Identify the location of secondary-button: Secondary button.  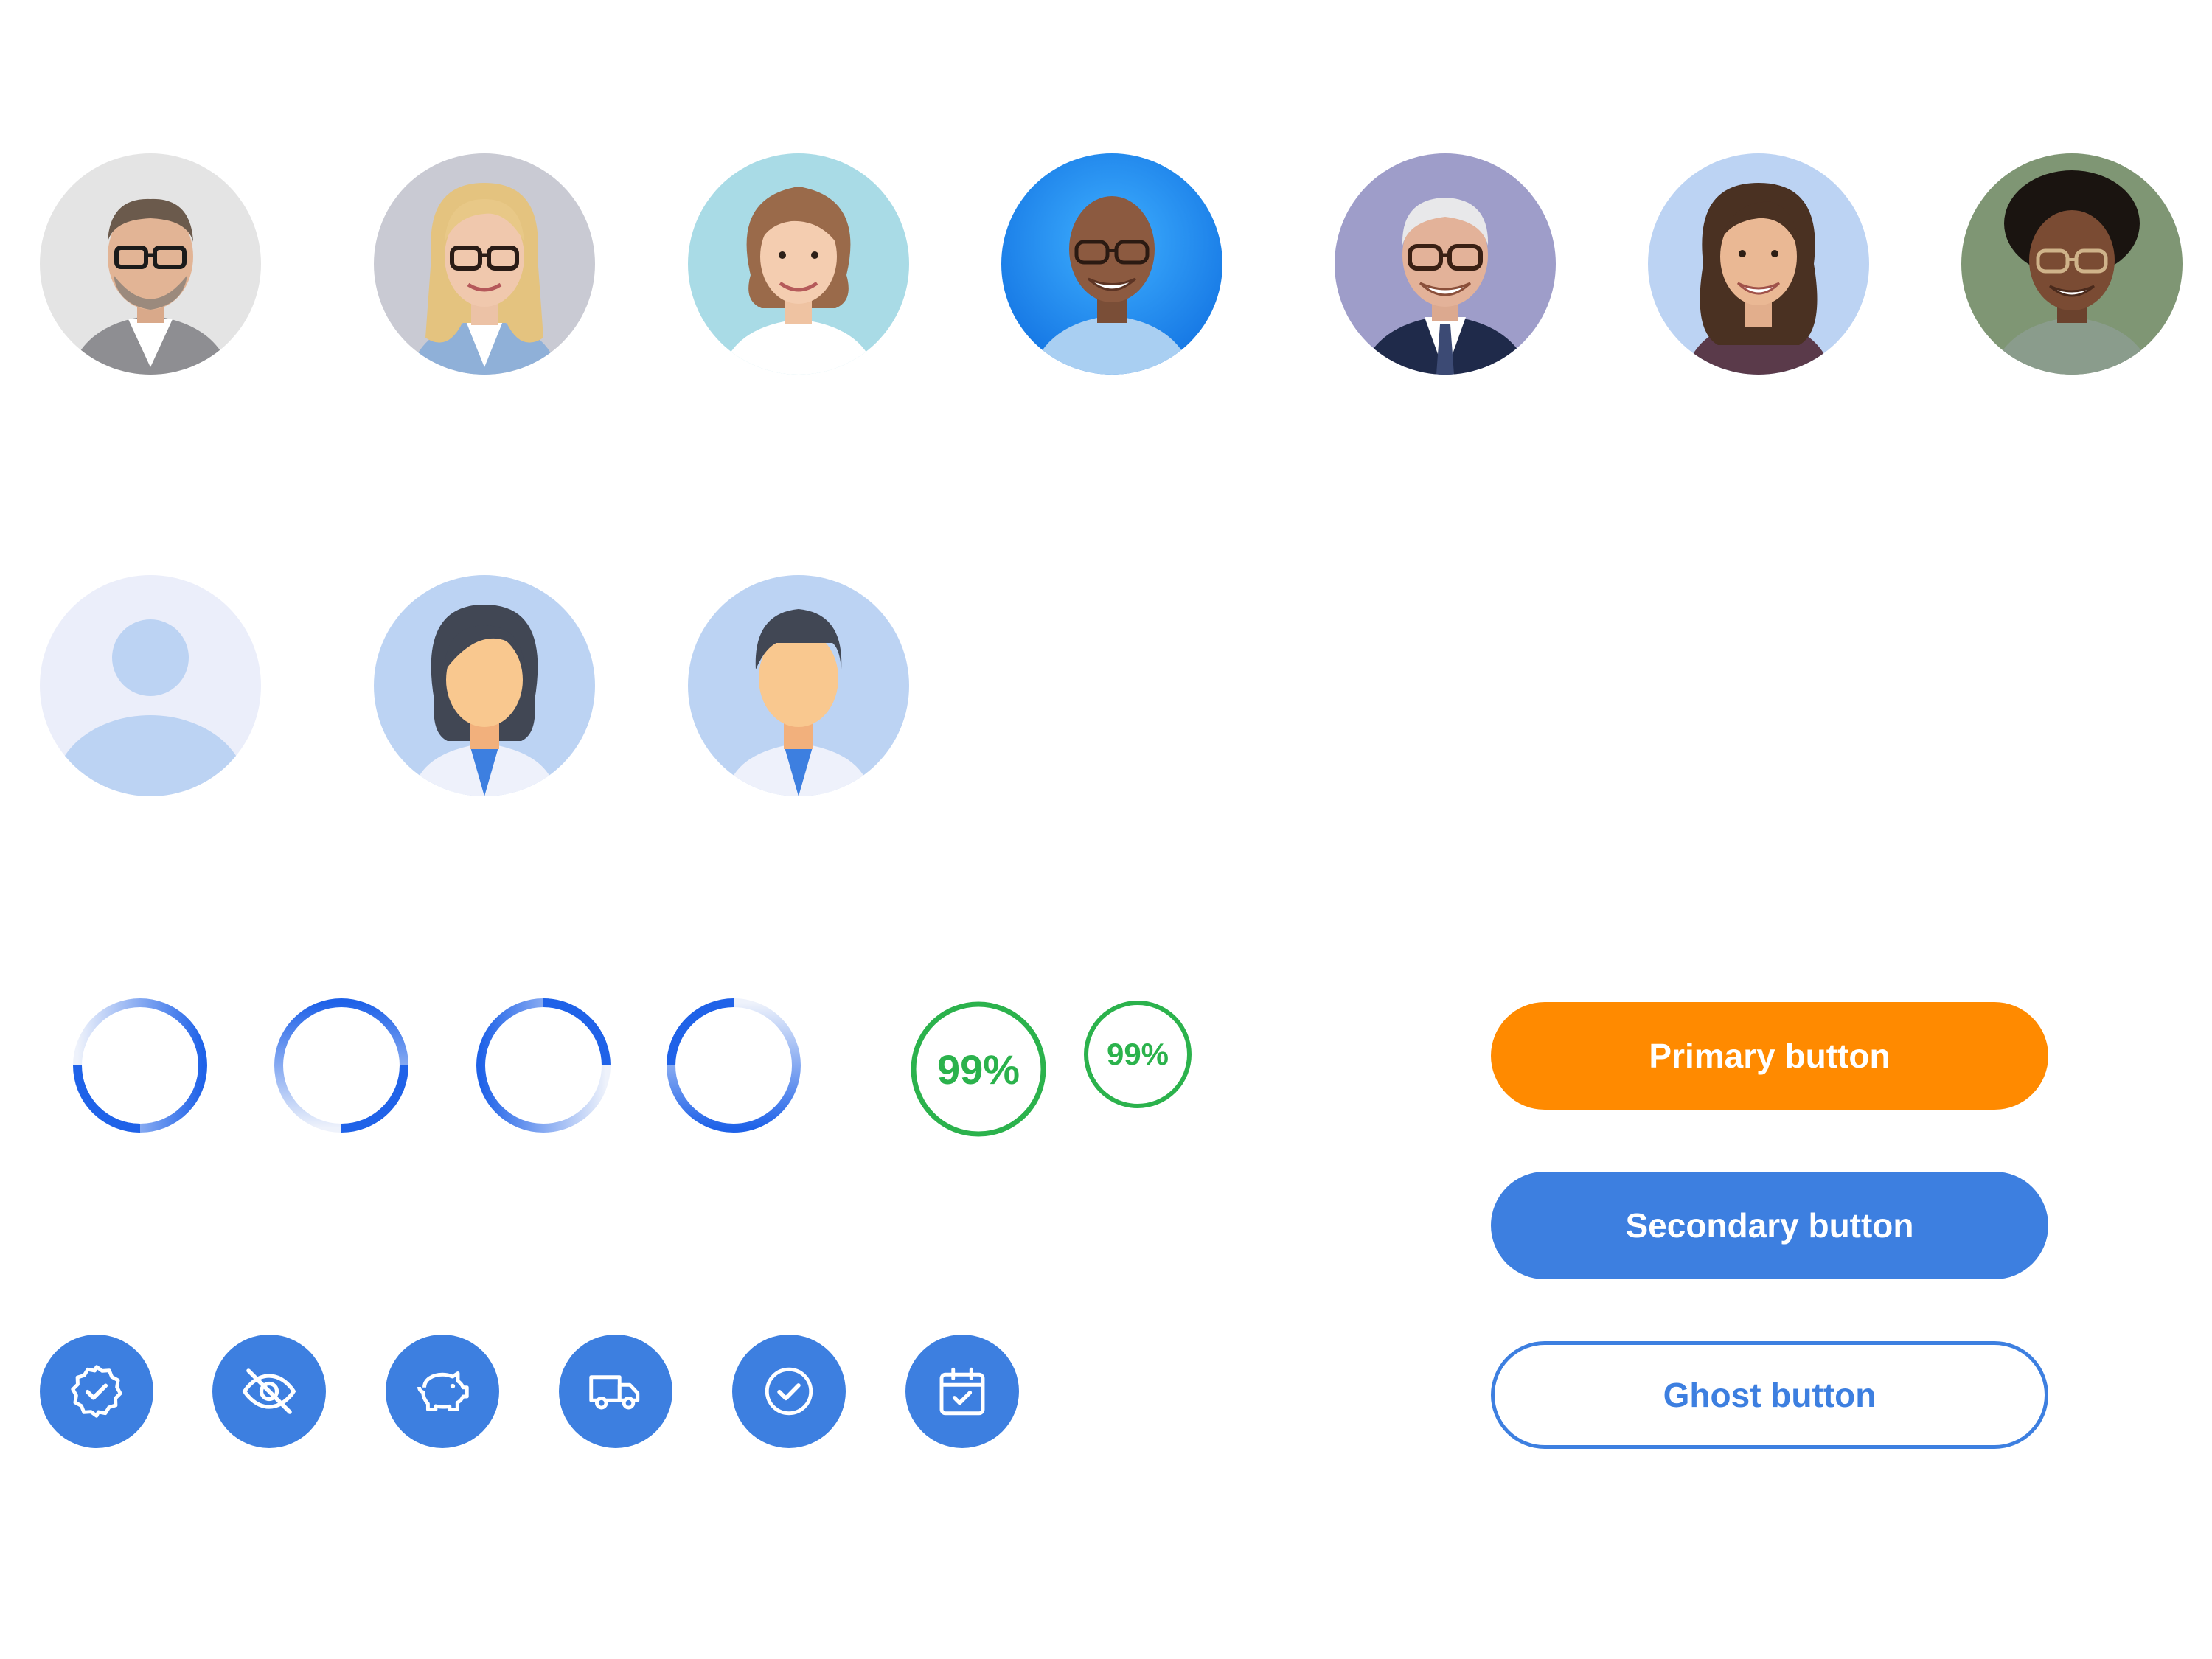
(1769, 1225).